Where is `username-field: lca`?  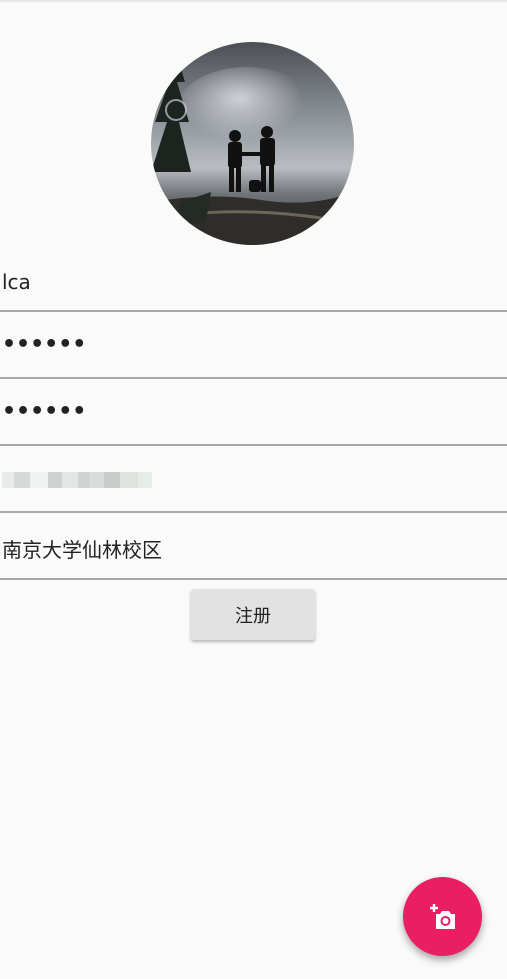
username-field: lca is located at coordinates (253, 279).